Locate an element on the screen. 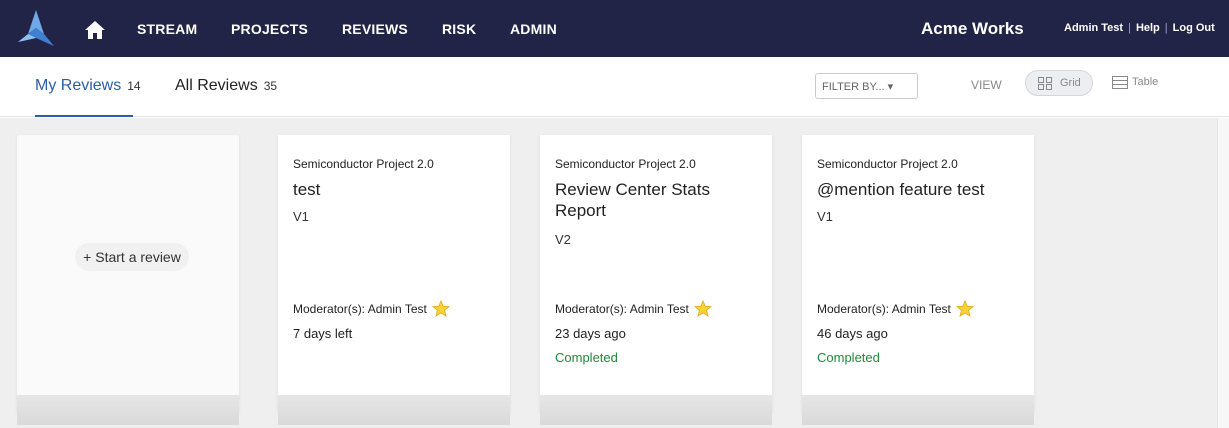  nav-risk: RISK is located at coordinates (459, 29).